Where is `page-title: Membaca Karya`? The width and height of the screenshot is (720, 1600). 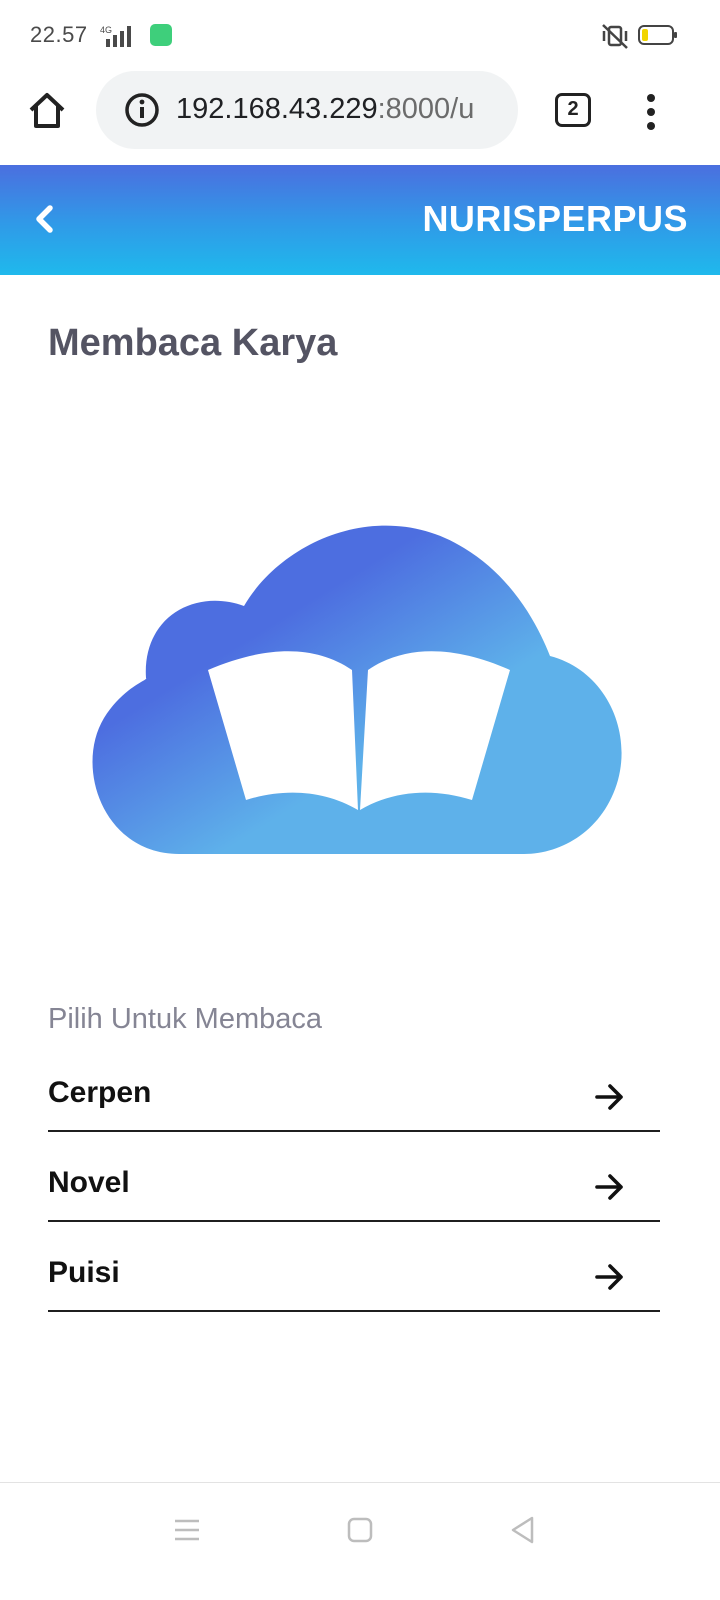
page-title: Membaca Karya is located at coordinates (193, 343).